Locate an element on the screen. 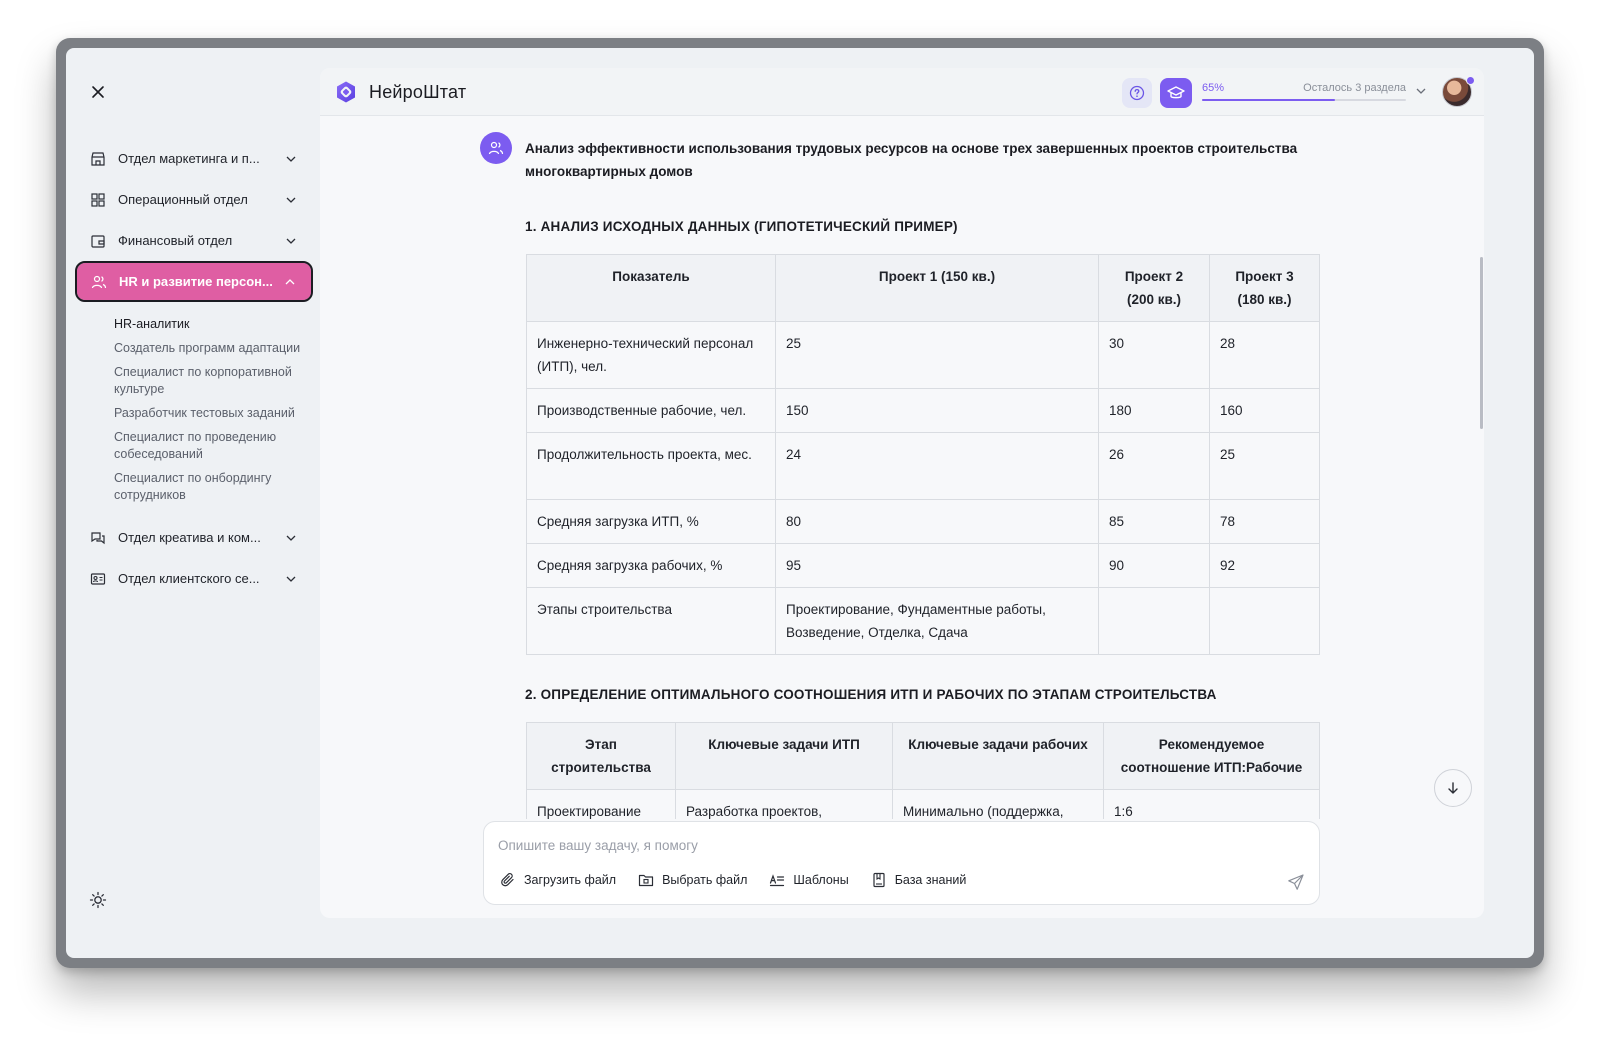  wallet-icon is located at coordinates (98, 241).